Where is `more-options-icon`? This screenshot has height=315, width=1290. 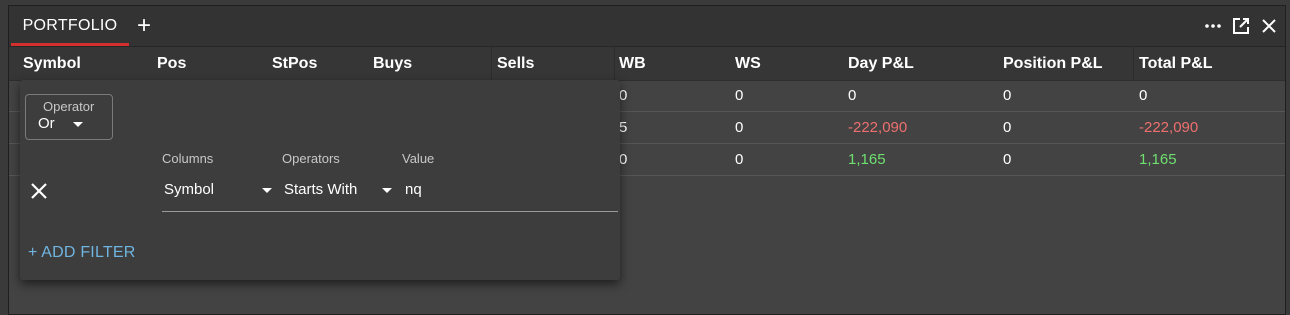 more-options-icon is located at coordinates (1213, 26).